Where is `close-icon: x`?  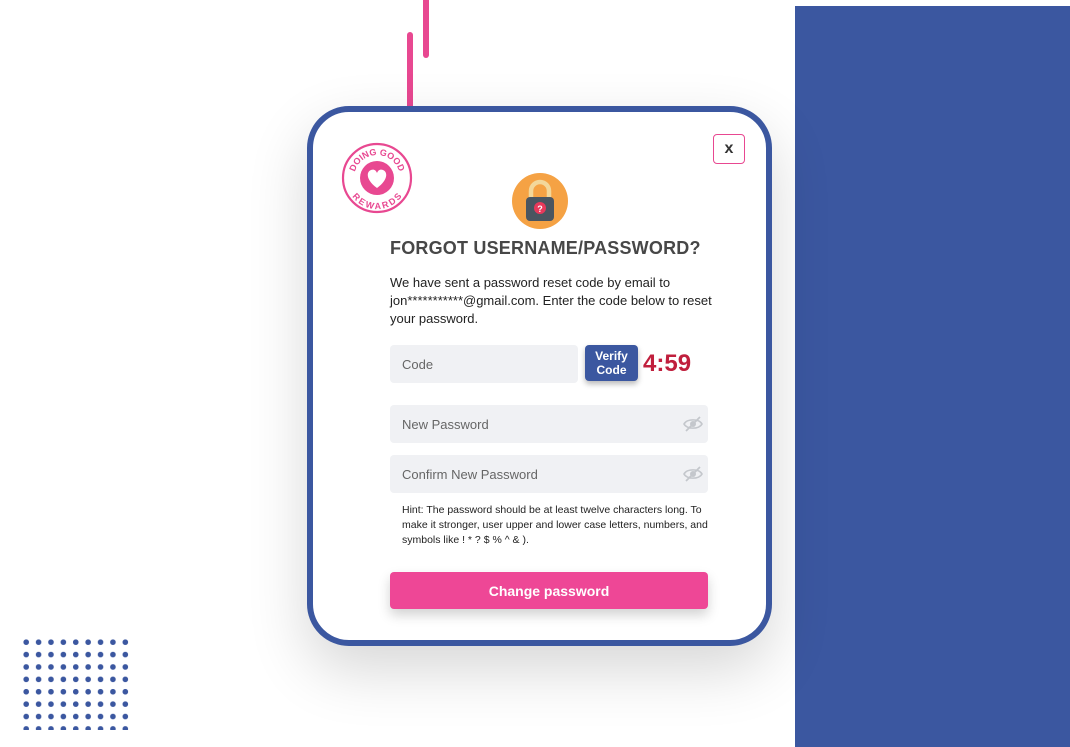
close-icon: x is located at coordinates (729, 148).